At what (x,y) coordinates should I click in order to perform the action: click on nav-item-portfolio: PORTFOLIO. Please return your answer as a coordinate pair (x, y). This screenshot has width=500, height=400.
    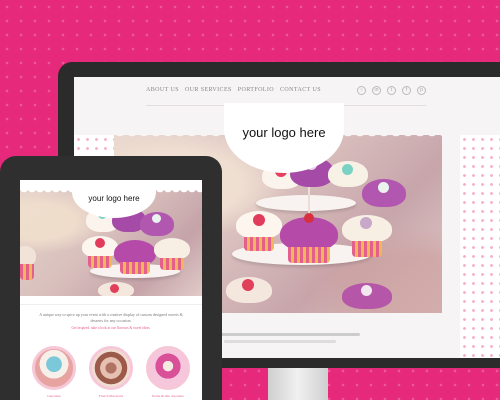
    Looking at the image, I should click on (256, 90).